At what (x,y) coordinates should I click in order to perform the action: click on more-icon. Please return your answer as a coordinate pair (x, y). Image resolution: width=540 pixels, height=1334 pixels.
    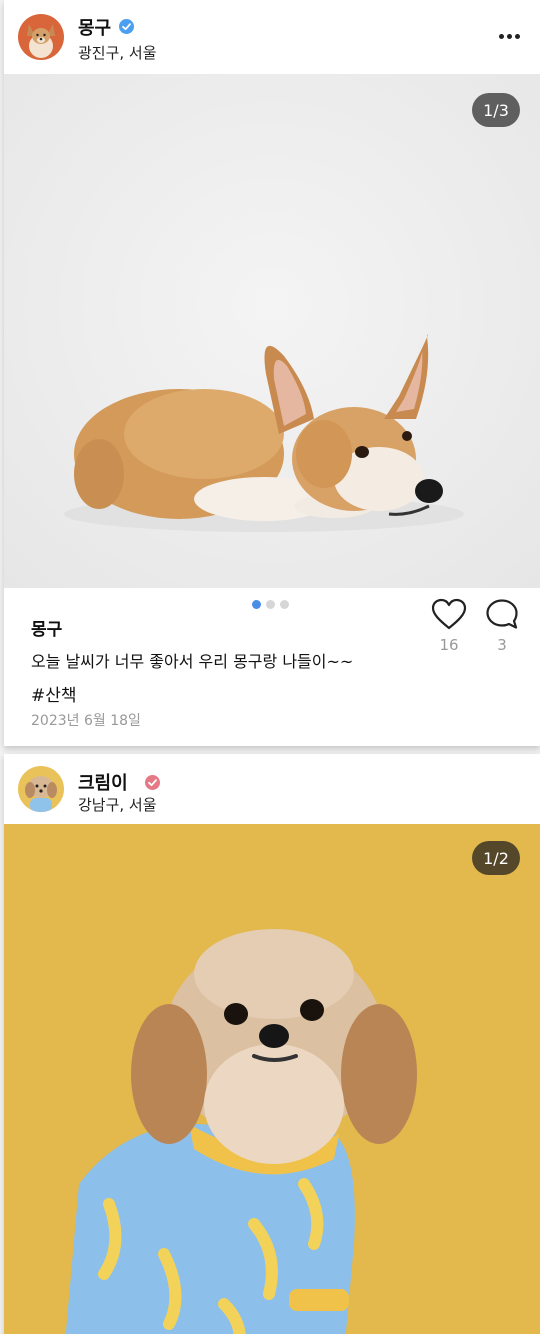
    Looking at the image, I should click on (509, 36).